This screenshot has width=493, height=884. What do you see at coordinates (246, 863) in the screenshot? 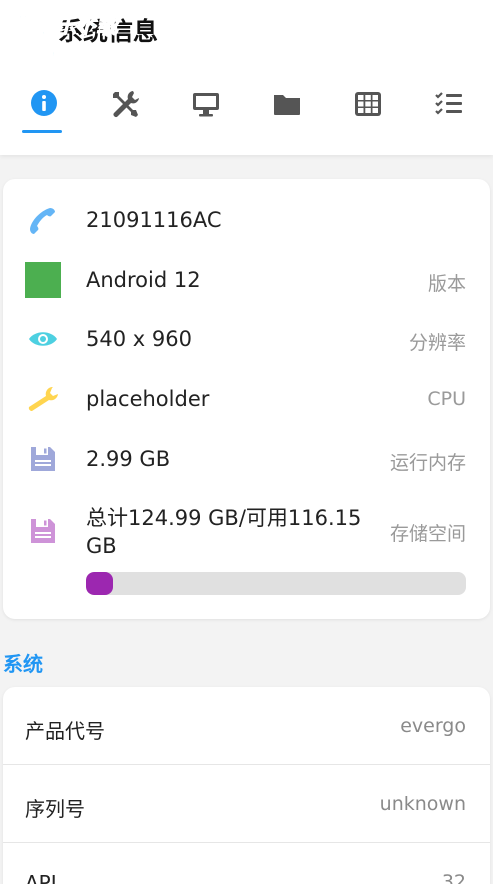
I see `system-row-api: API 32` at bounding box center [246, 863].